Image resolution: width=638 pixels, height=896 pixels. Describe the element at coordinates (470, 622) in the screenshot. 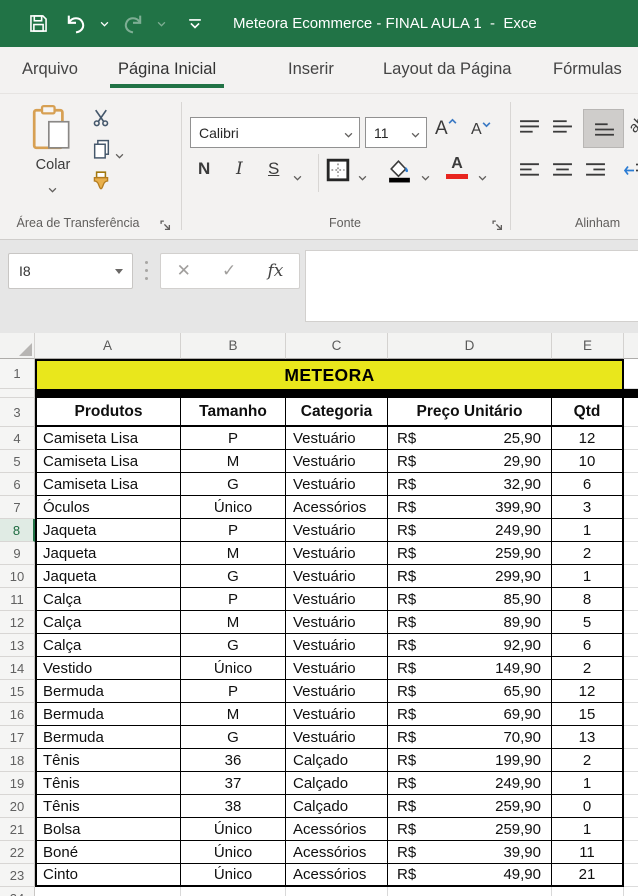

I see `cell-preco: R$ 89,90` at that location.